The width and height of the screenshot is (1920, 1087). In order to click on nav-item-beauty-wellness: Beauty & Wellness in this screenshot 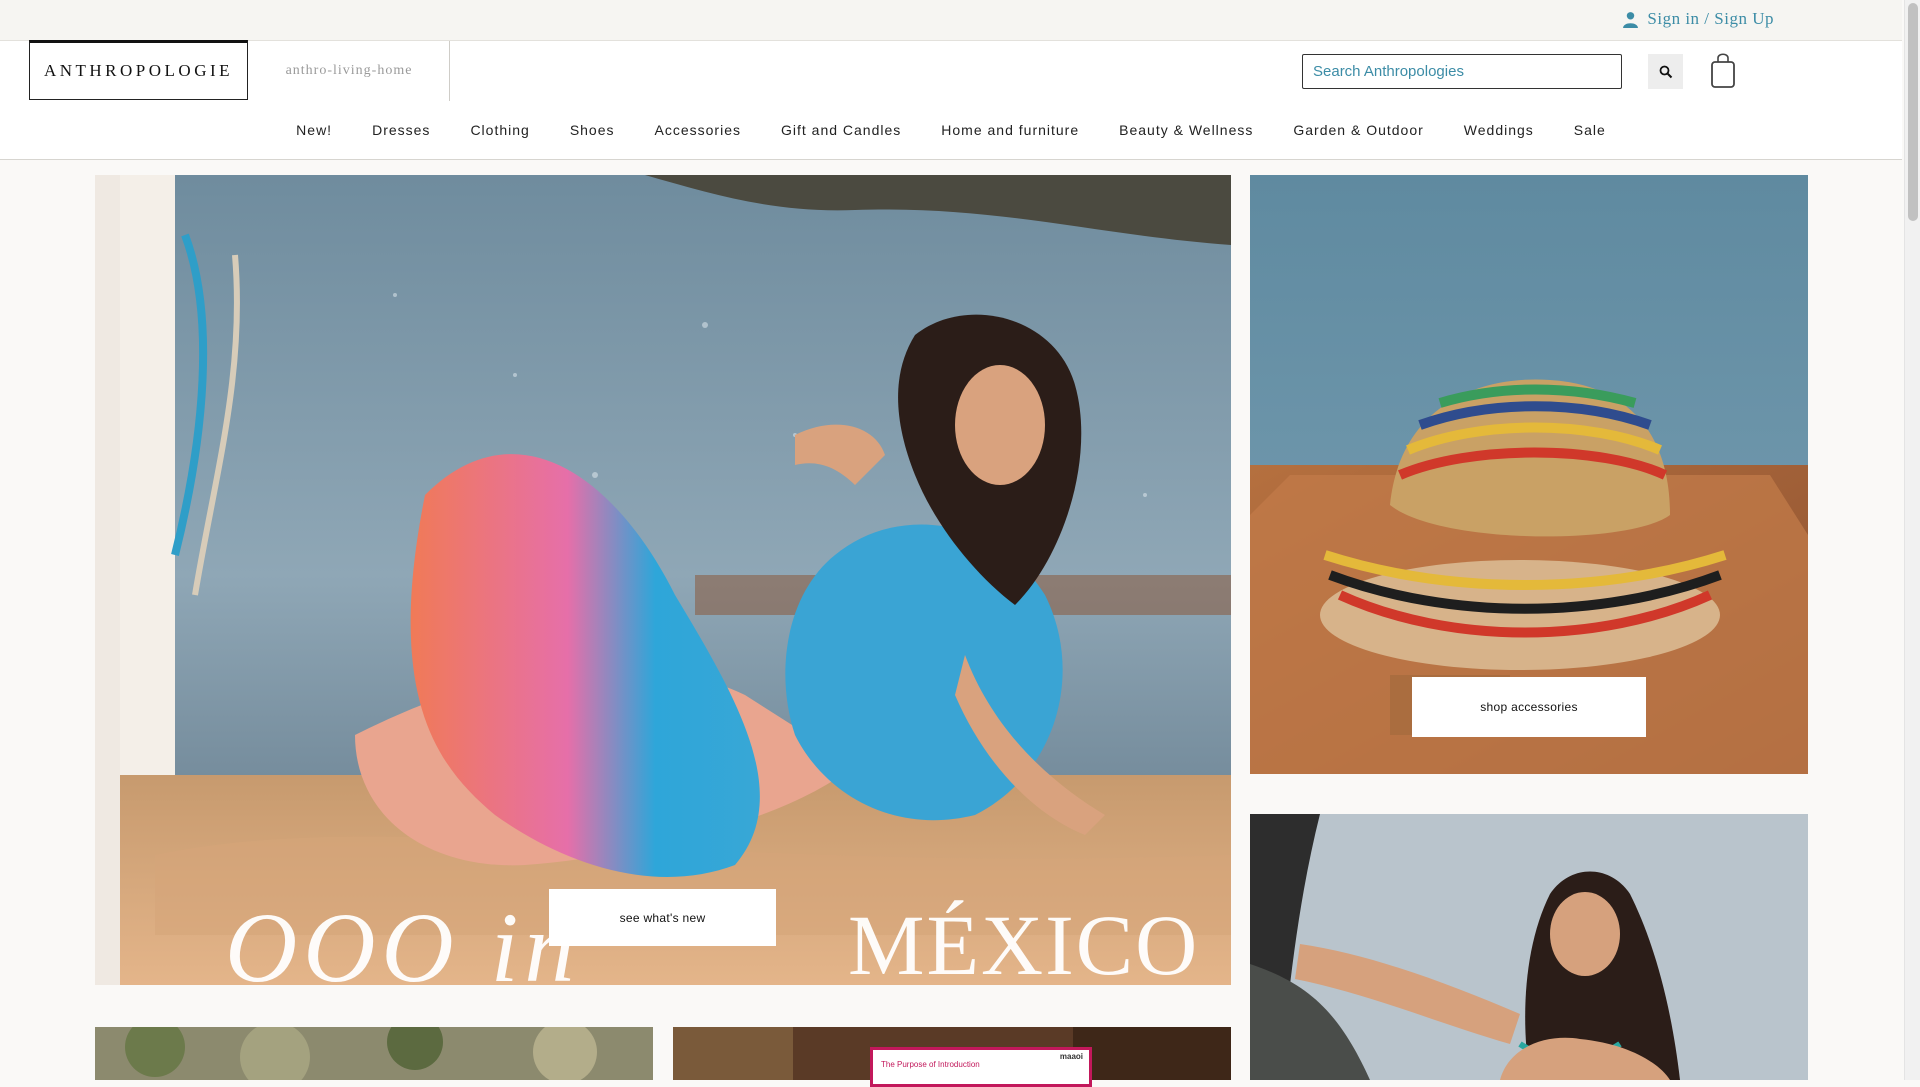, I will do `click(1186, 130)`.